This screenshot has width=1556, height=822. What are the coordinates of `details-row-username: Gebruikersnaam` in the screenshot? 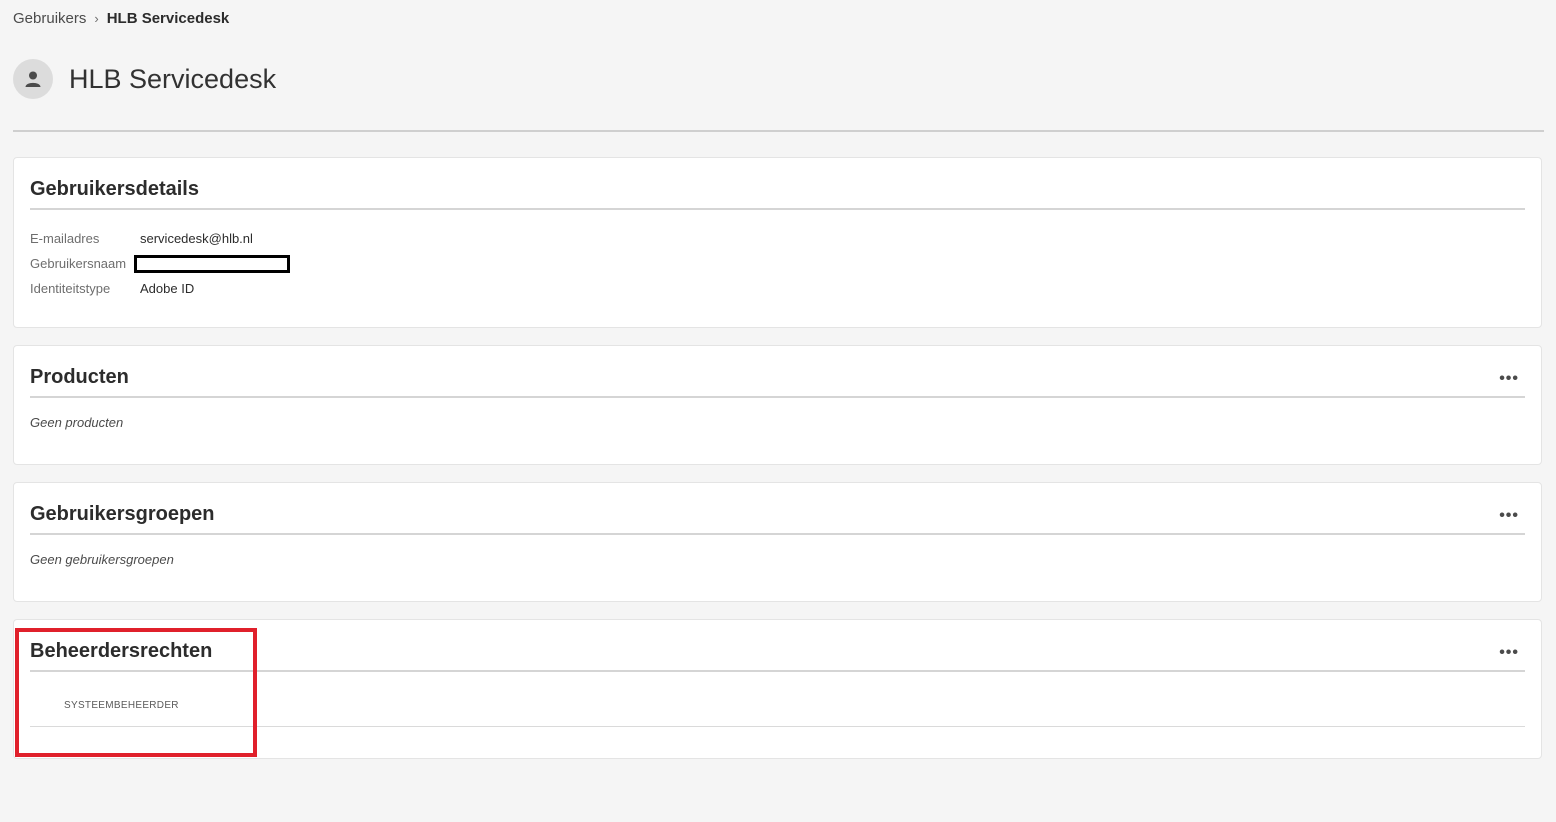 It's located at (160, 263).